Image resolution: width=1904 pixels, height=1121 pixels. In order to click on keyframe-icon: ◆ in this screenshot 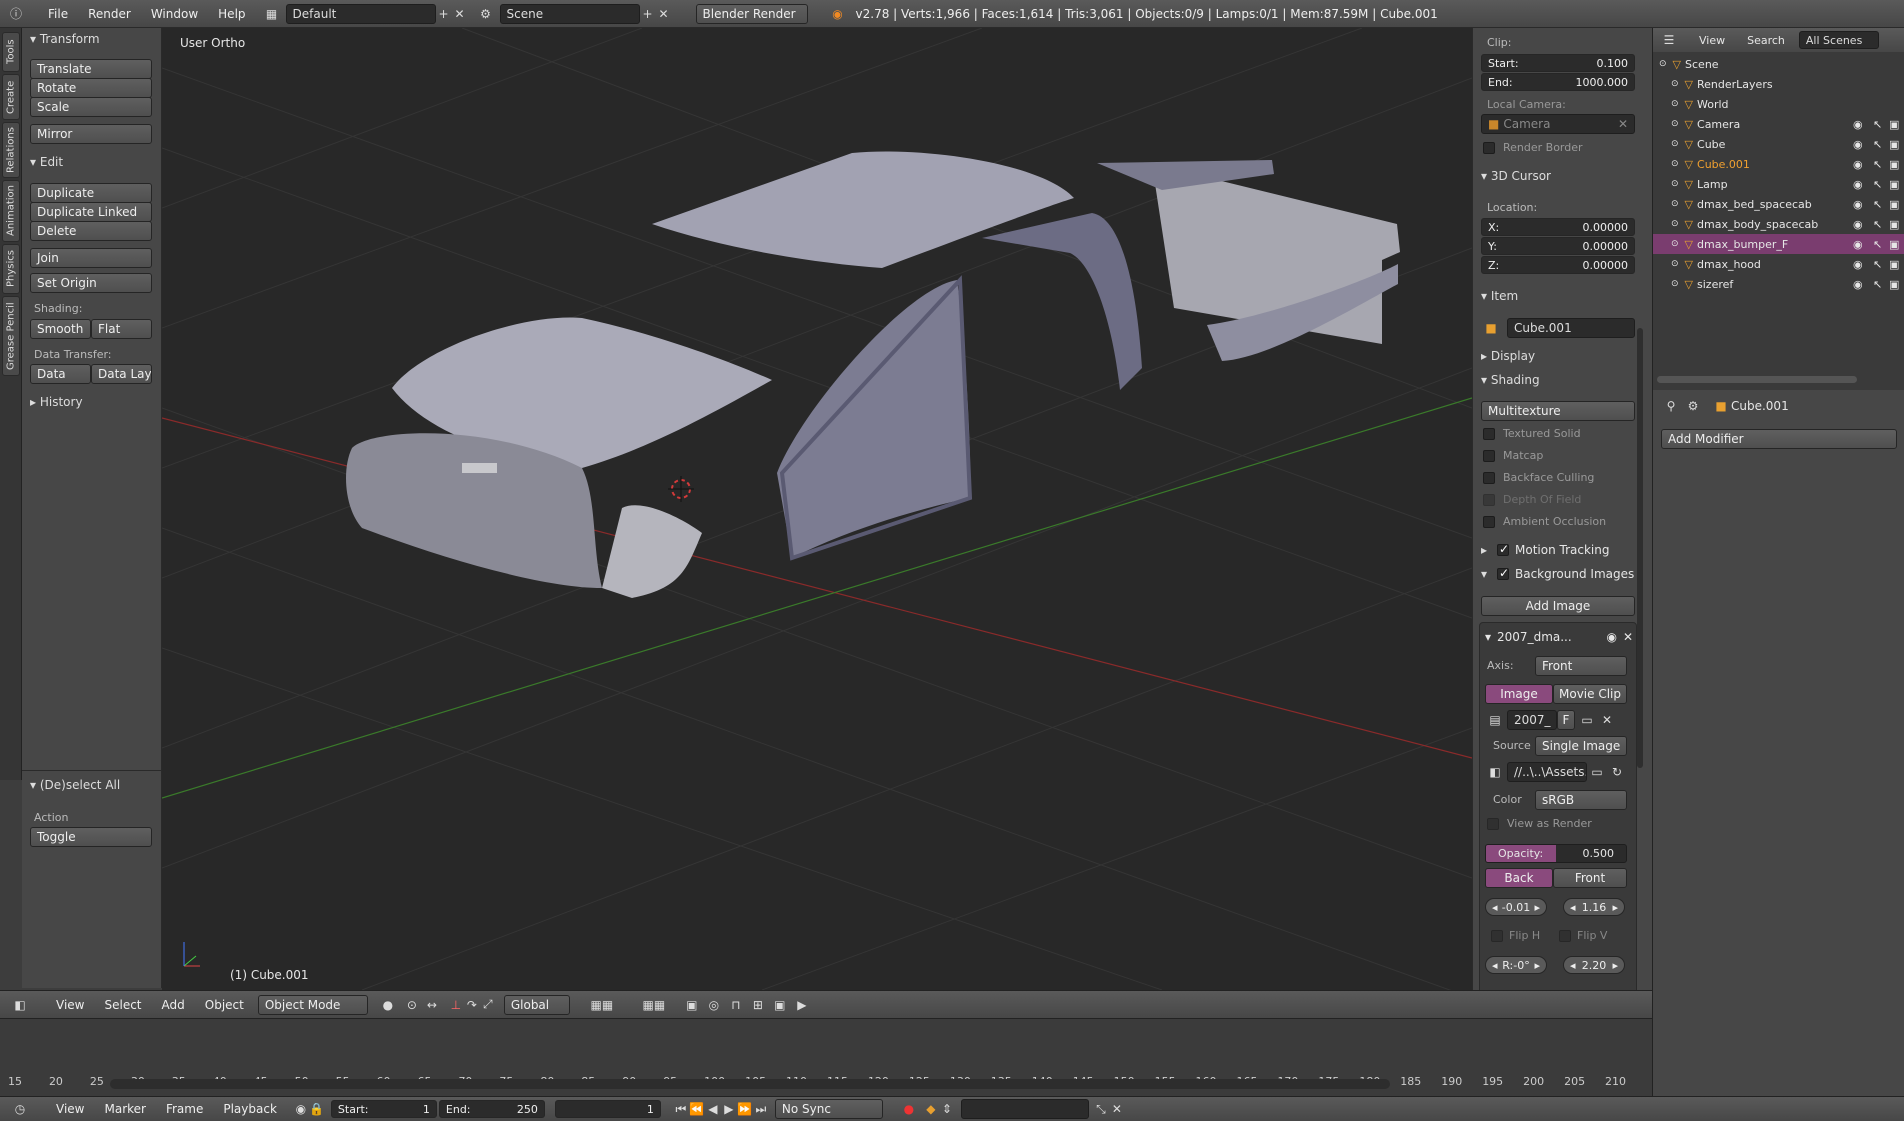, I will do `click(931, 1109)`.